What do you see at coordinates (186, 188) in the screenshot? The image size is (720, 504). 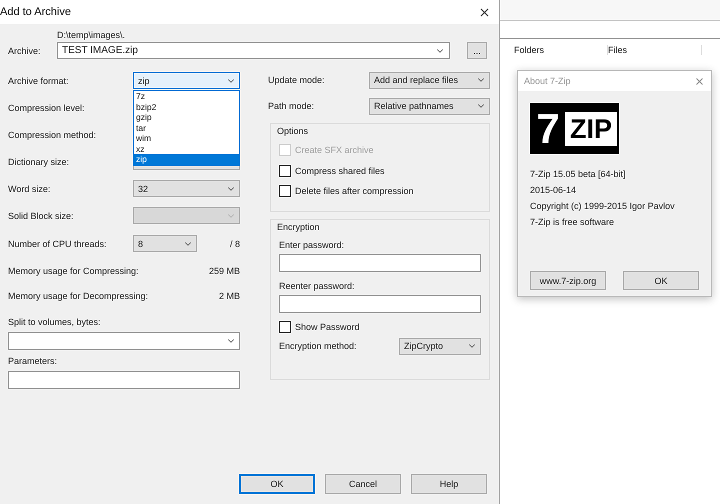 I see `dropdown: 32` at bounding box center [186, 188].